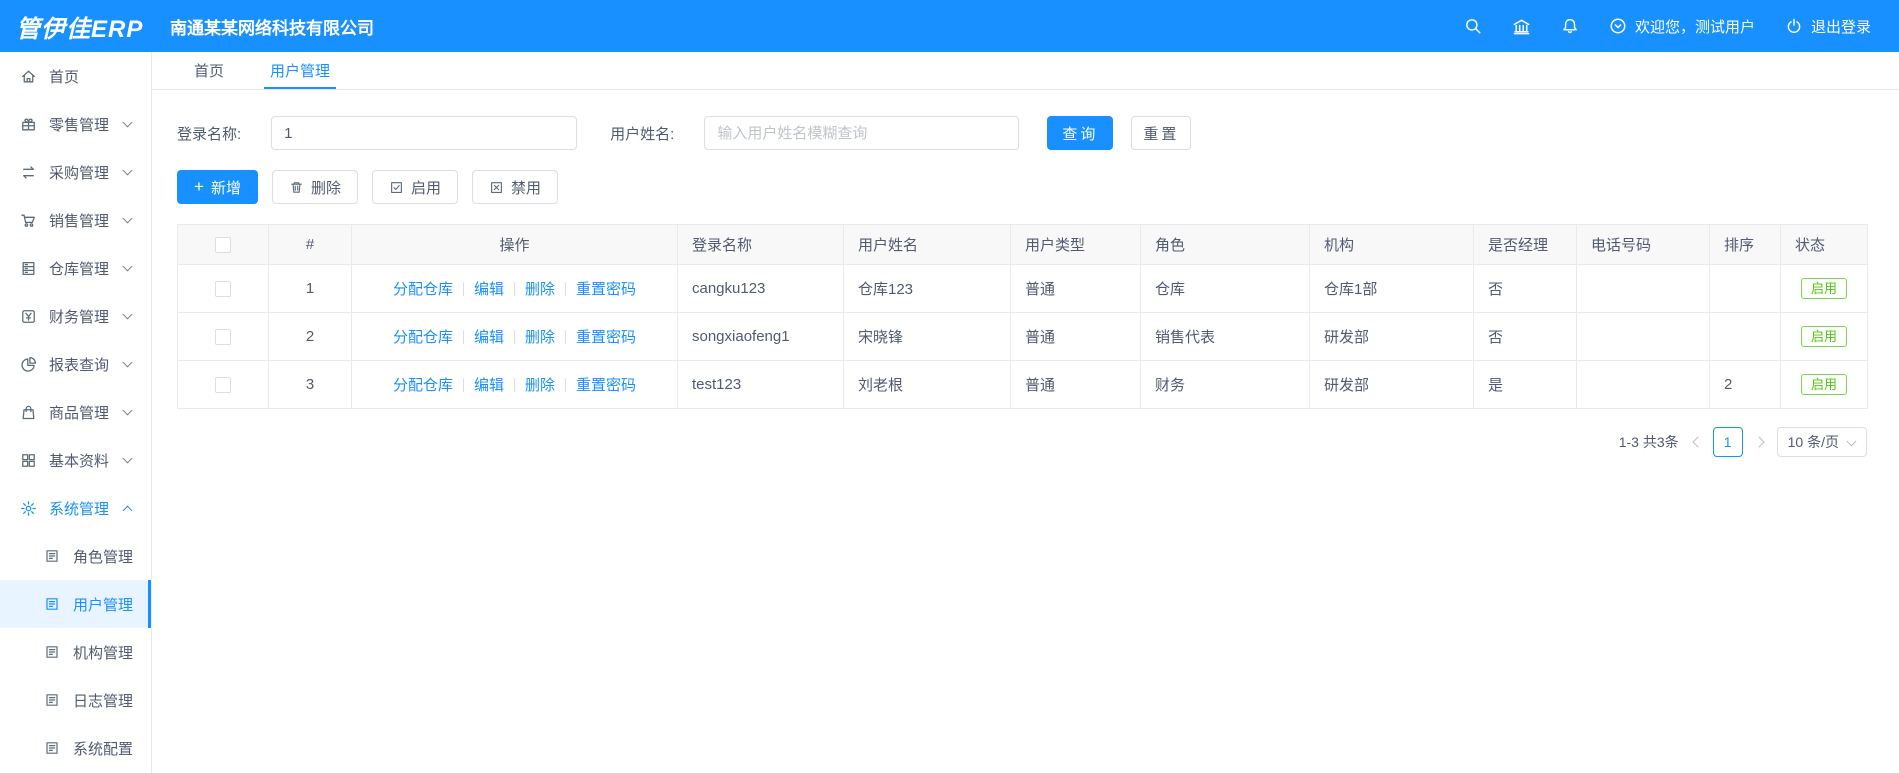 This screenshot has height=773, width=1899. What do you see at coordinates (79, 317) in the screenshot?
I see `sidebar-item-label: 财务管理` at bounding box center [79, 317].